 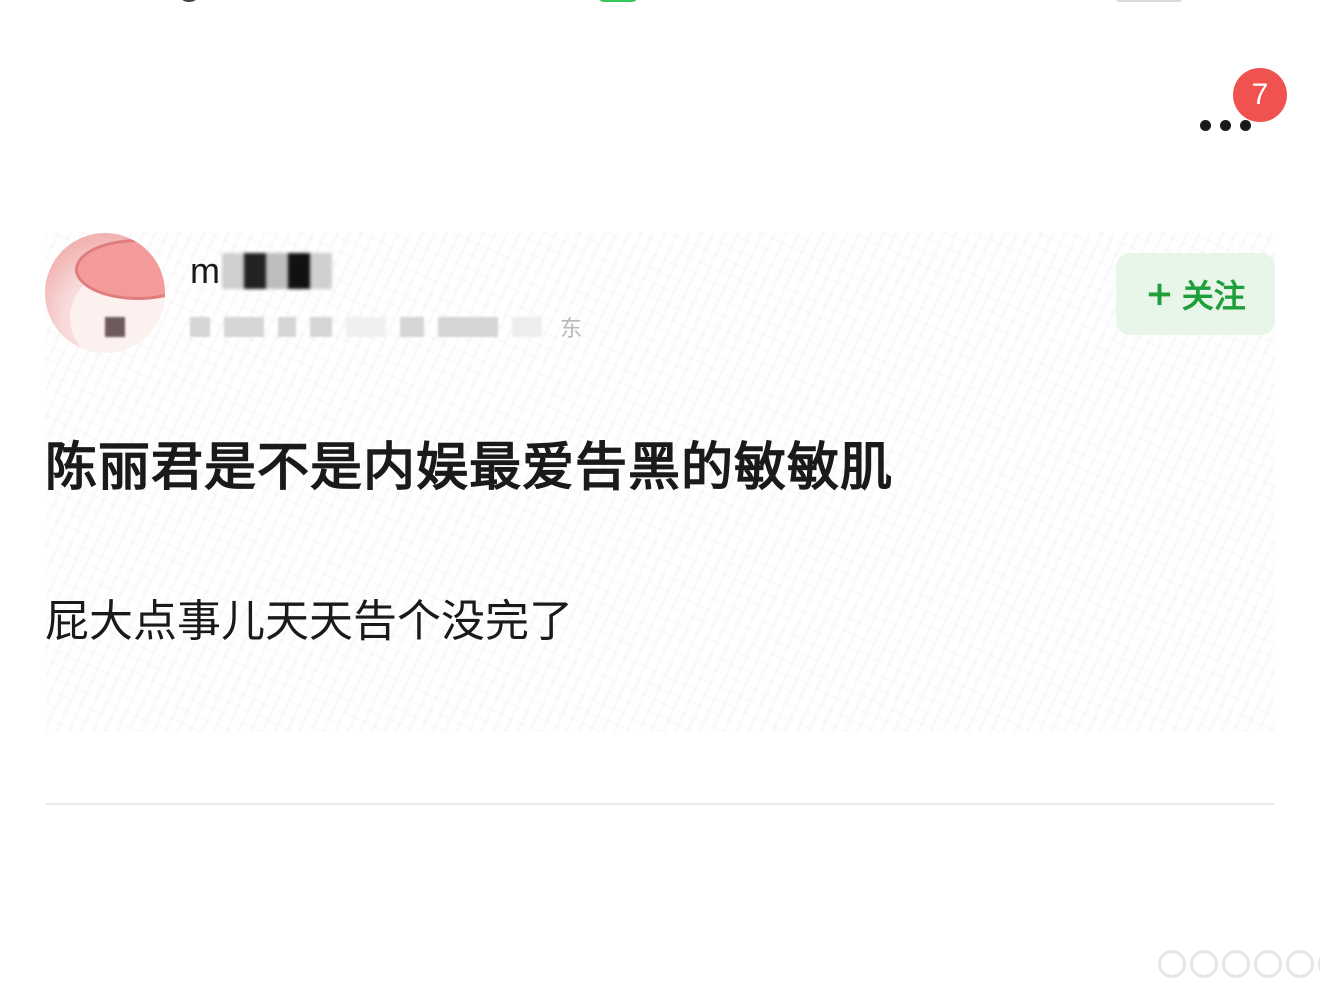 I want to click on author-meta: 东, so click(x=430, y=328).